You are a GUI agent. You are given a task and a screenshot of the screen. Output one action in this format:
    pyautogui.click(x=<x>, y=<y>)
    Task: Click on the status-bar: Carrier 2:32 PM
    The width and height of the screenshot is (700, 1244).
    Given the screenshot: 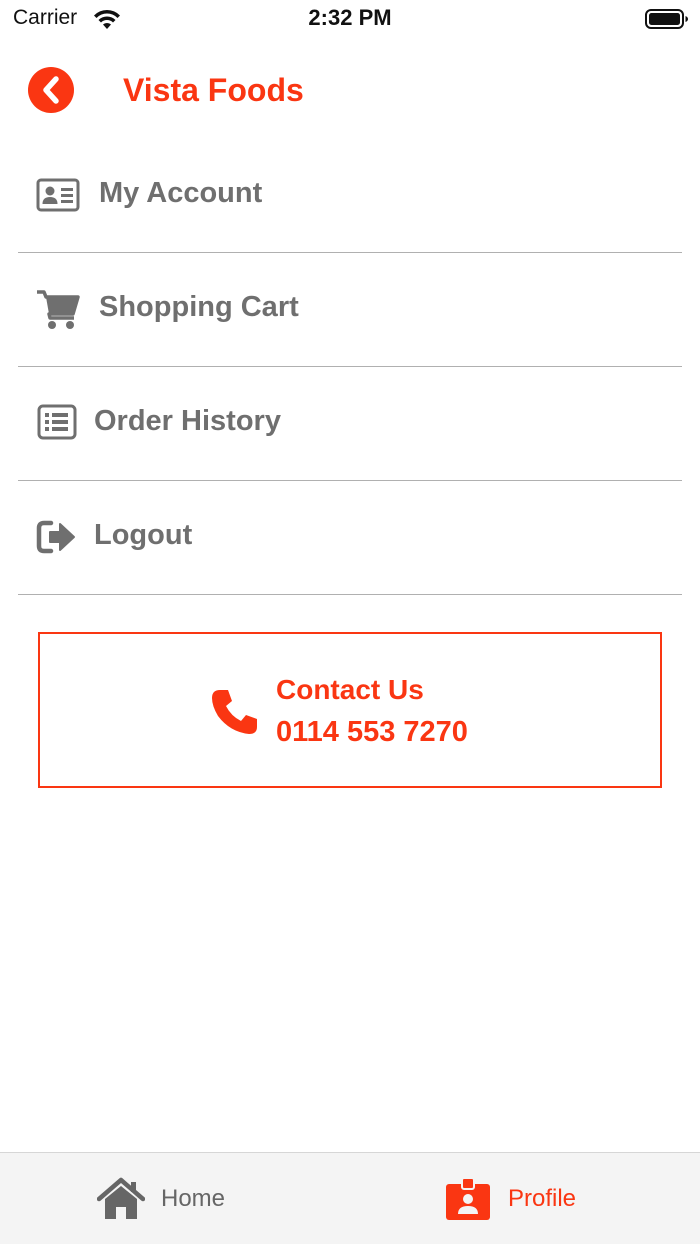 What is the action you would take?
    pyautogui.click(x=350, y=20)
    